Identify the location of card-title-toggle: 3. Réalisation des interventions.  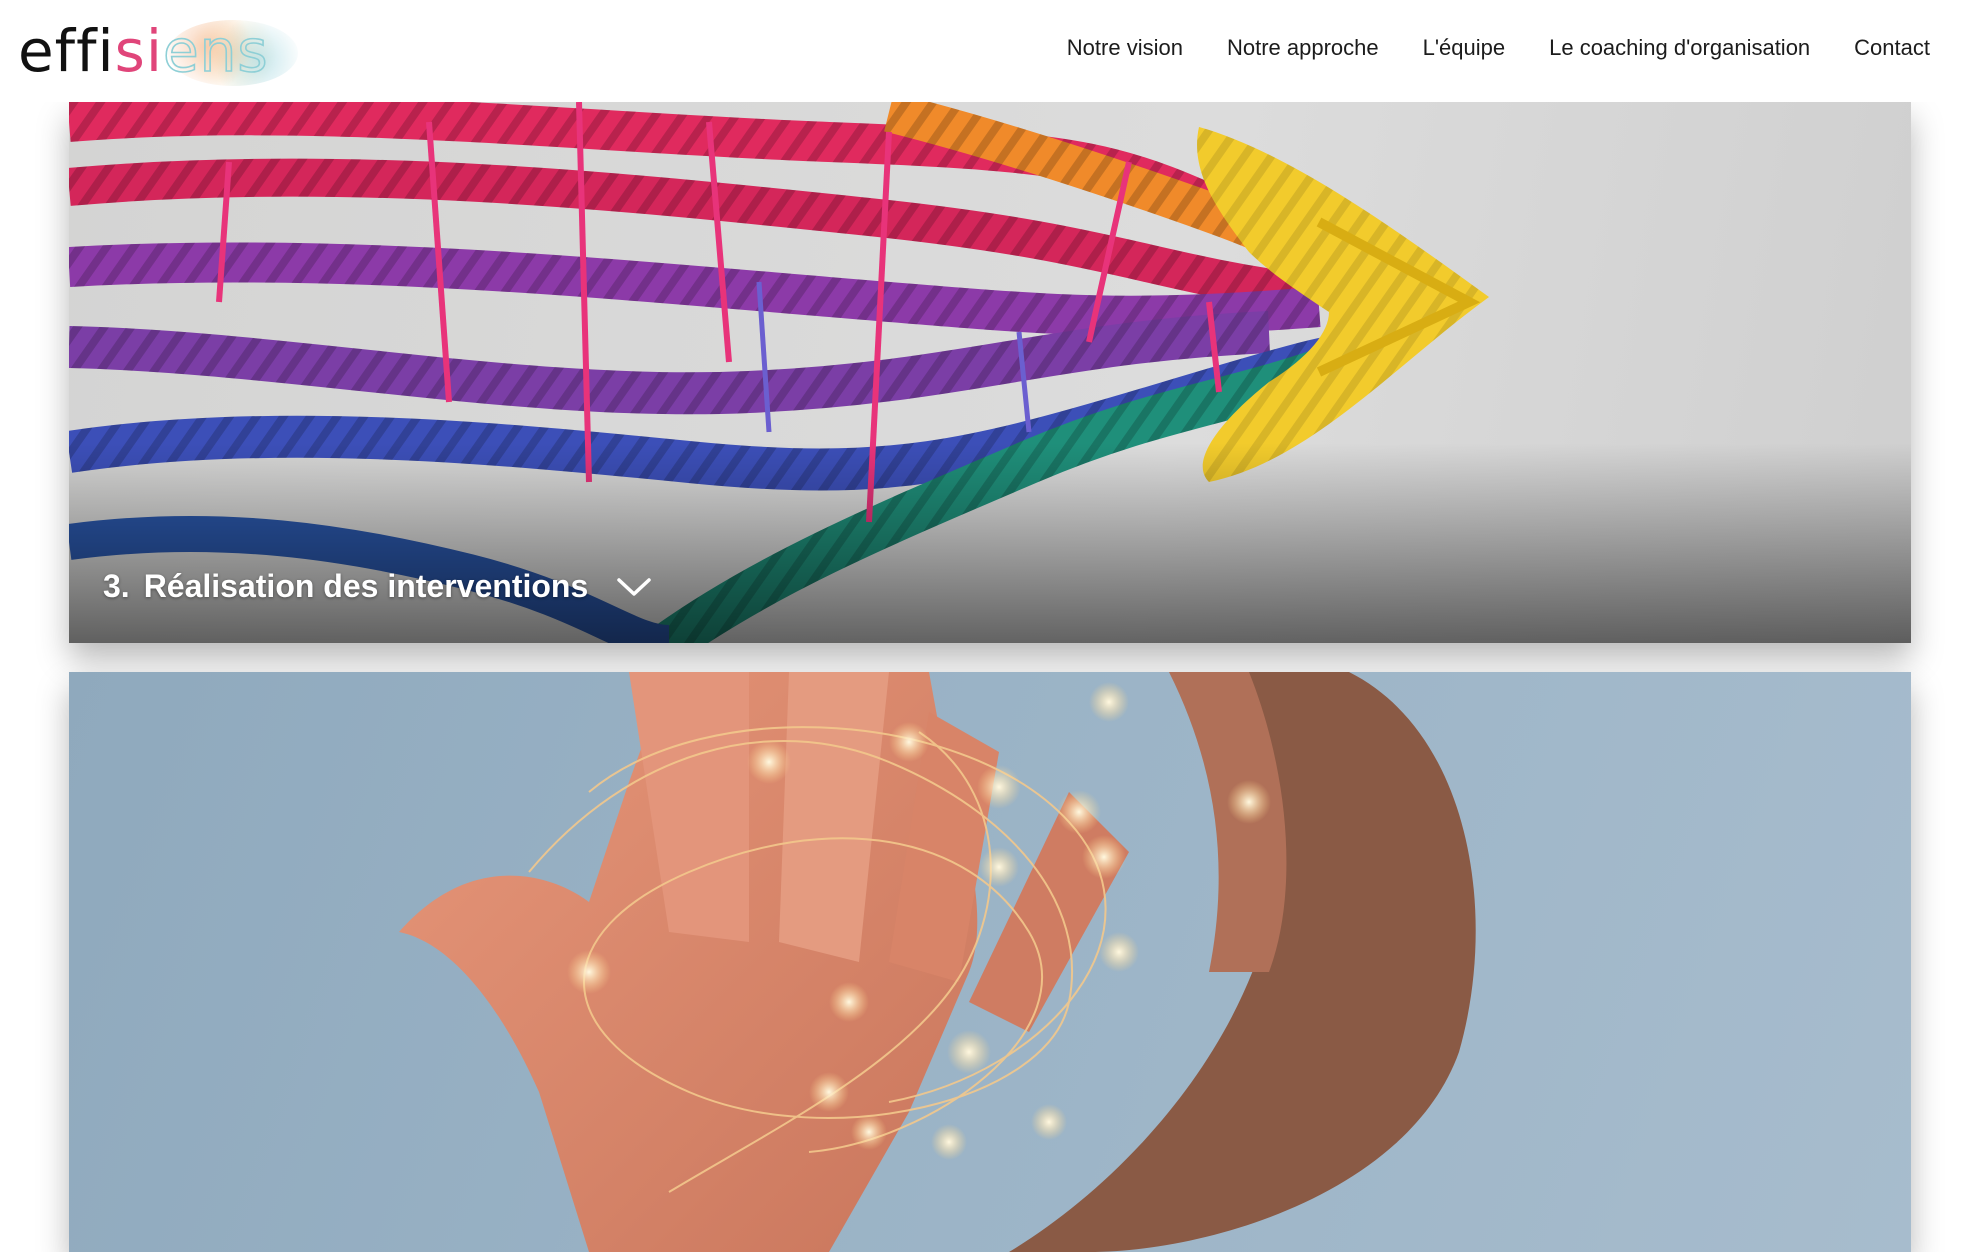
(377, 586).